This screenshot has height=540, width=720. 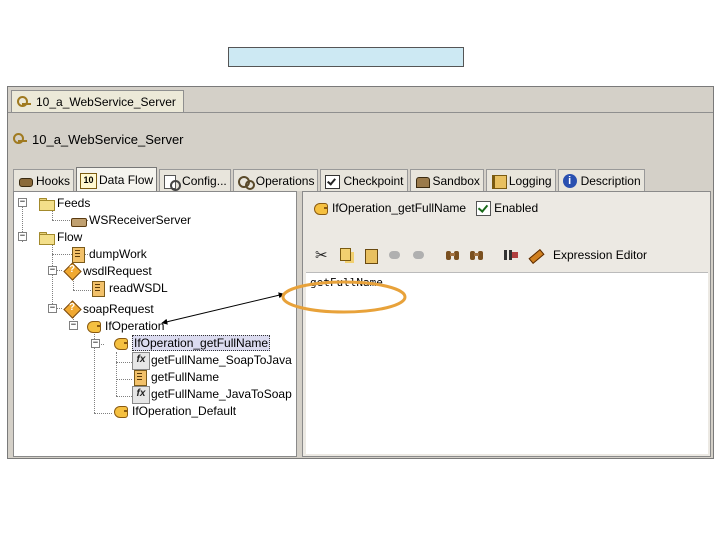 What do you see at coordinates (446, 180) in the screenshot?
I see `tab-sandbox: Sandbox` at bounding box center [446, 180].